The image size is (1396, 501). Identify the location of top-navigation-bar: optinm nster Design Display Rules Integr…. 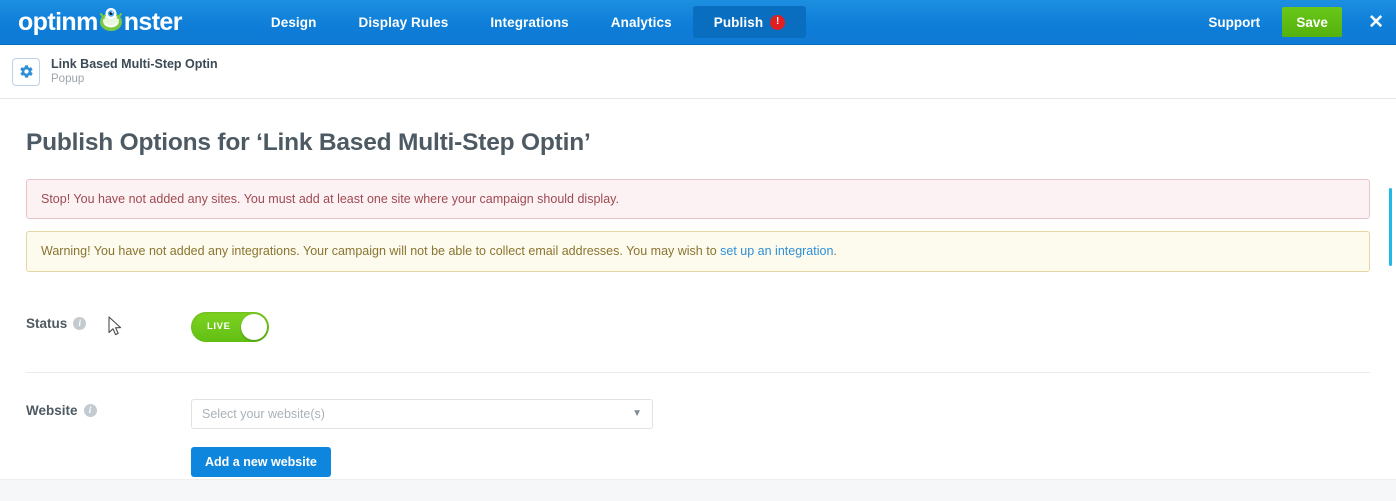
(698, 22).